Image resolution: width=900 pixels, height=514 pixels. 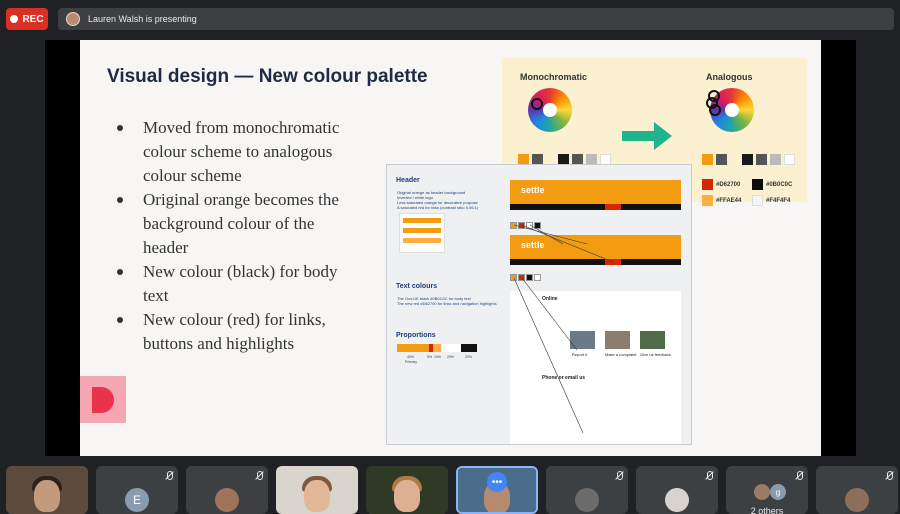 I want to click on participant-avatar: g, so click(x=778, y=492).